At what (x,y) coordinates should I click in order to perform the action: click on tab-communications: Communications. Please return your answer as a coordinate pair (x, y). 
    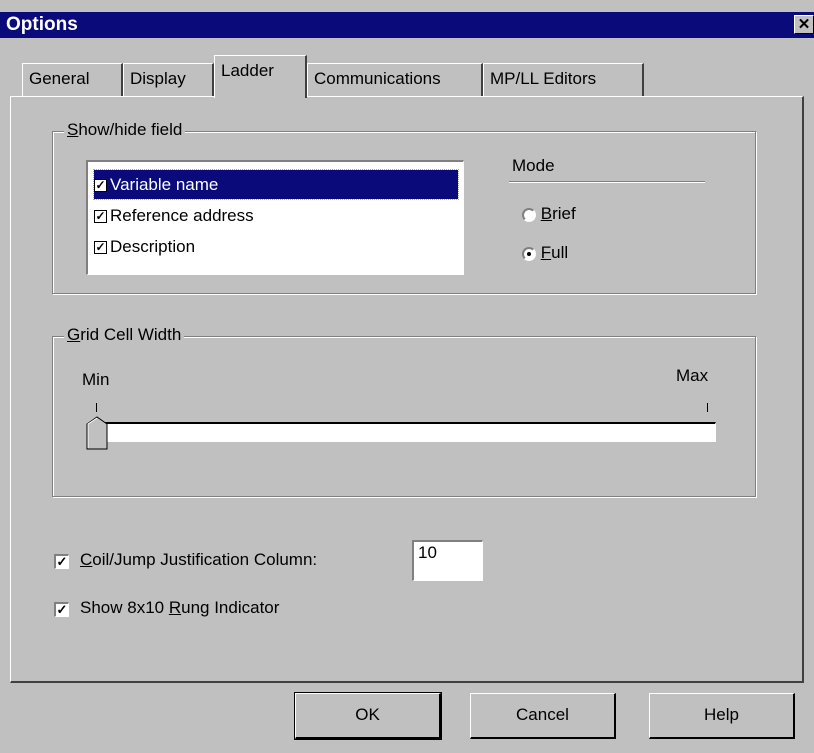
    Looking at the image, I should click on (395, 79).